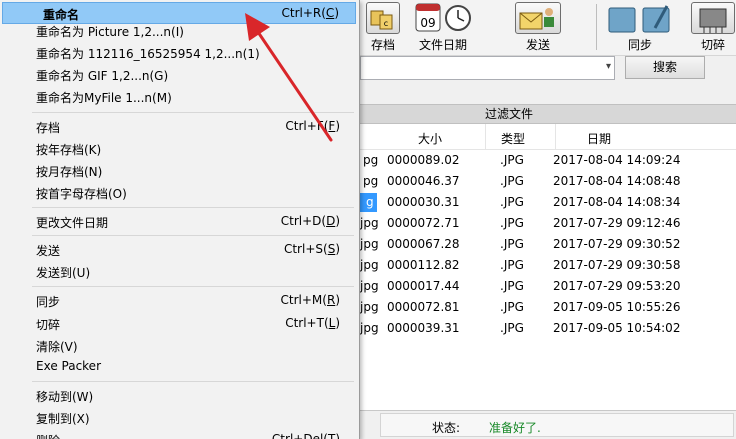 The height and width of the screenshot is (439, 736). Describe the element at coordinates (548, 202) in the screenshot. I see `file-row: g 0000030.31 .JPG 2017-08-04 14:08:34` at that location.